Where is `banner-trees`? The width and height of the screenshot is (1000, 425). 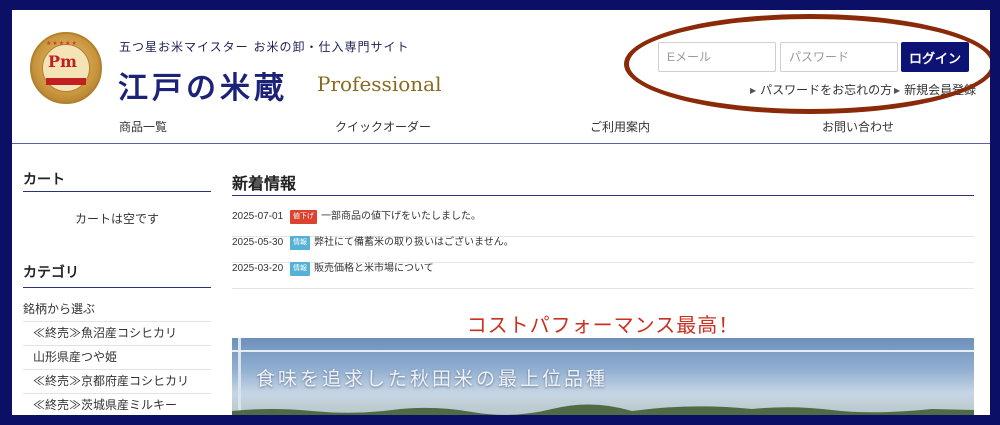 banner-trees is located at coordinates (603, 409).